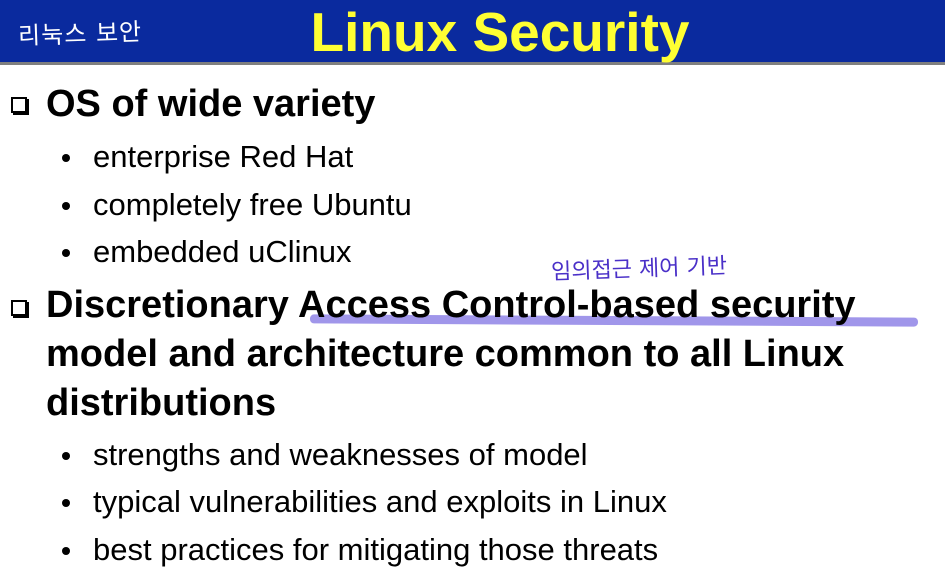 Image resolution: width=945 pixels, height=582 pixels. What do you see at coordinates (211, 104) in the screenshot?
I see `bullet-os-variety: OS of wide variety` at bounding box center [211, 104].